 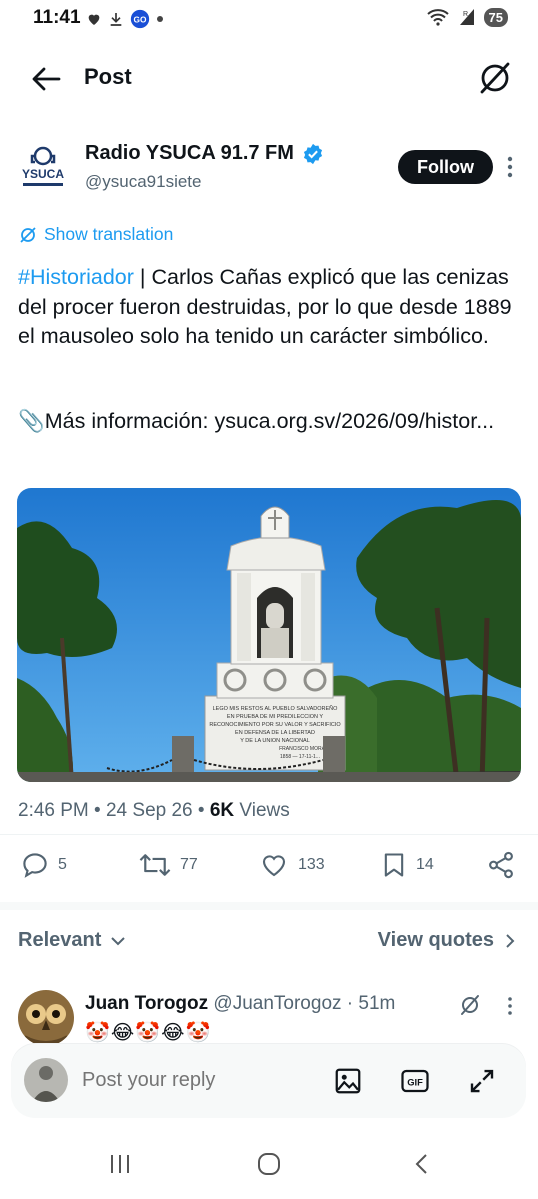 What do you see at coordinates (313, 154) in the screenshot?
I see `verified-badge-icon` at bounding box center [313, 154].